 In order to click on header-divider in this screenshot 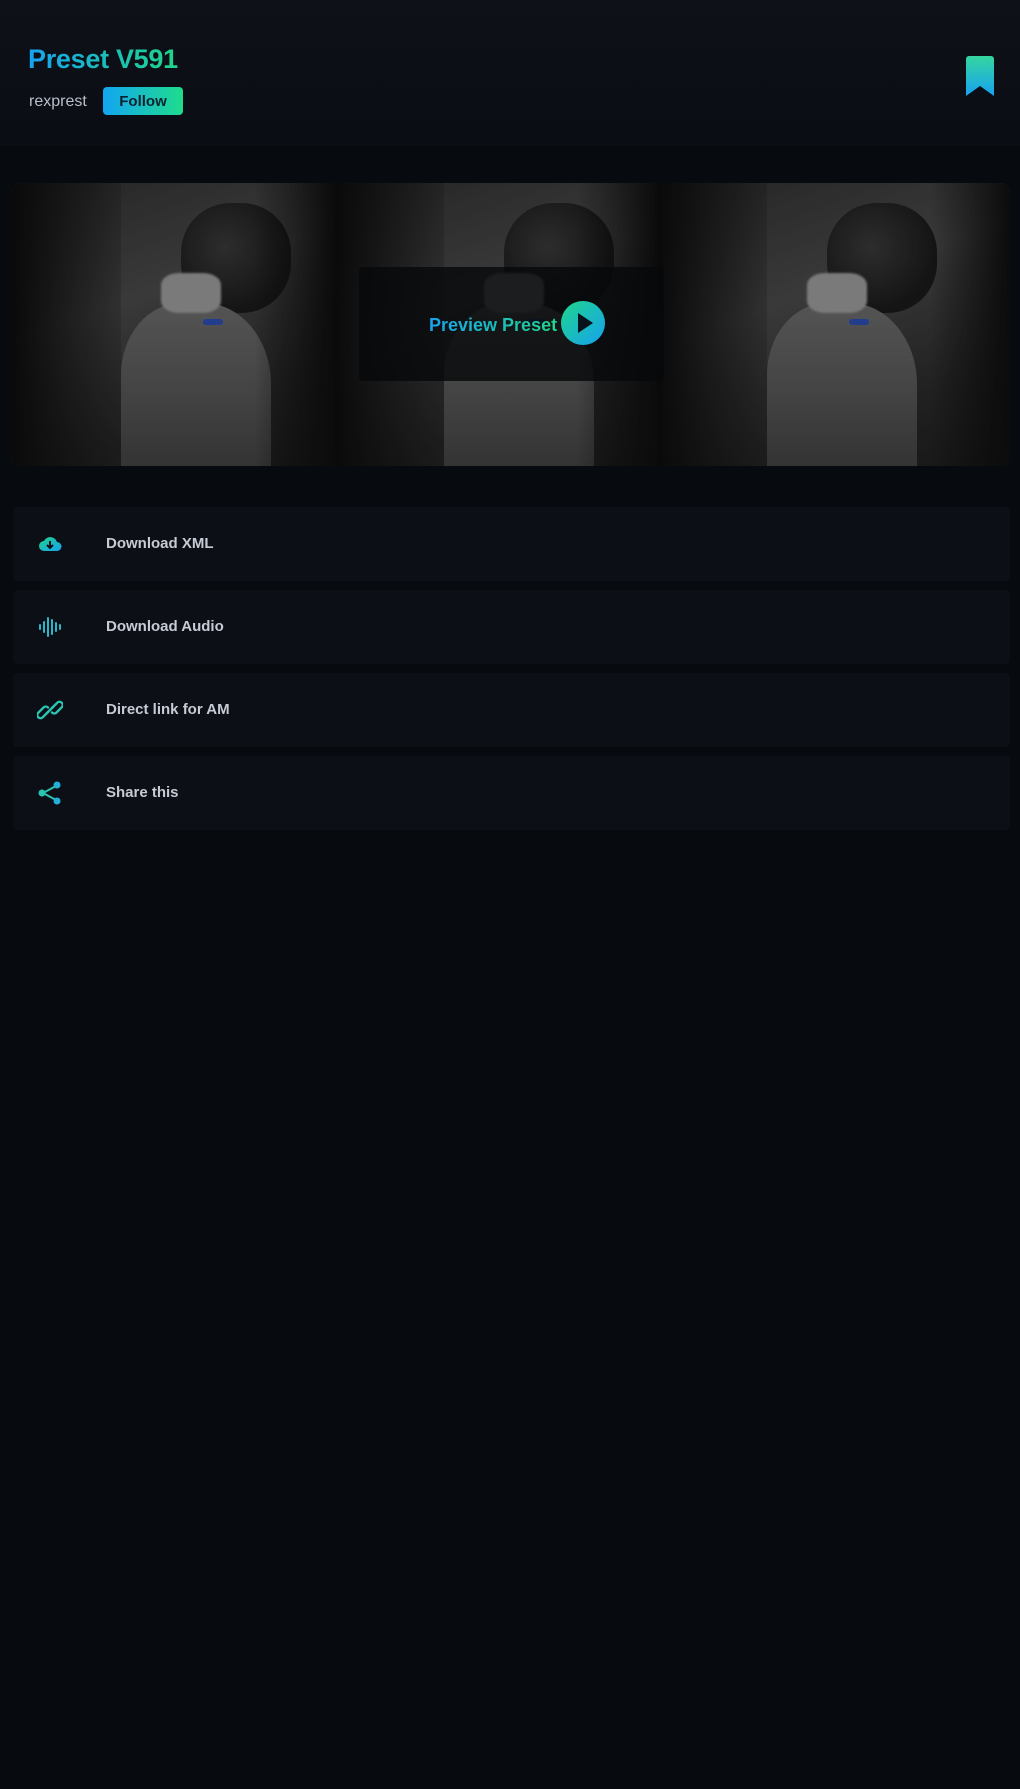, I will do `click(510, 142)`.